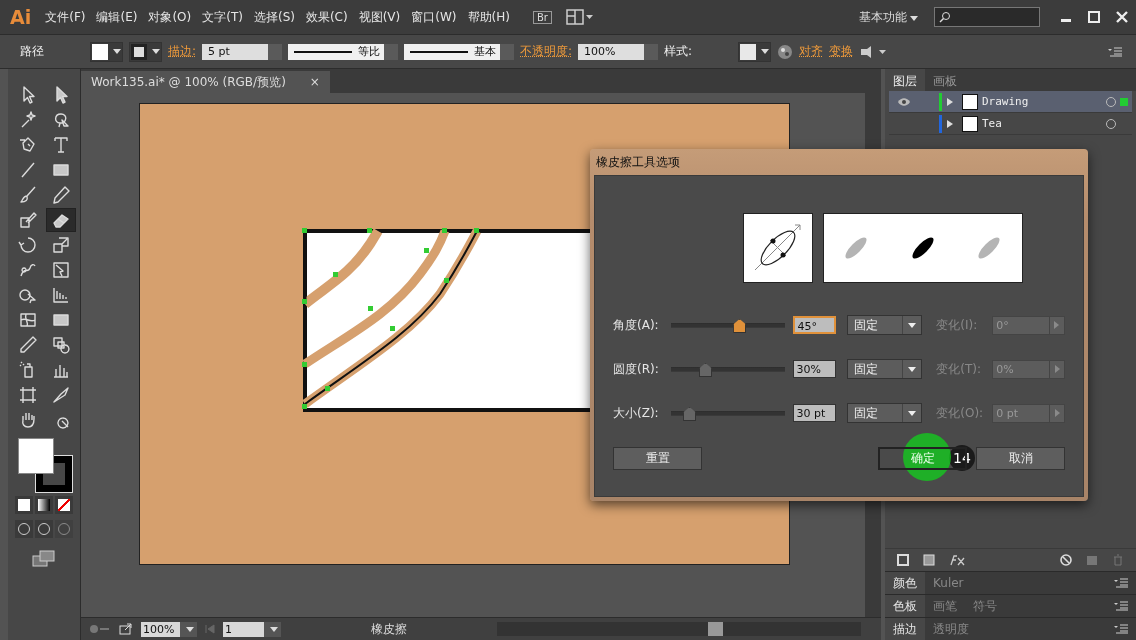  I want to click on stroke-swatch, so click(145, 51).